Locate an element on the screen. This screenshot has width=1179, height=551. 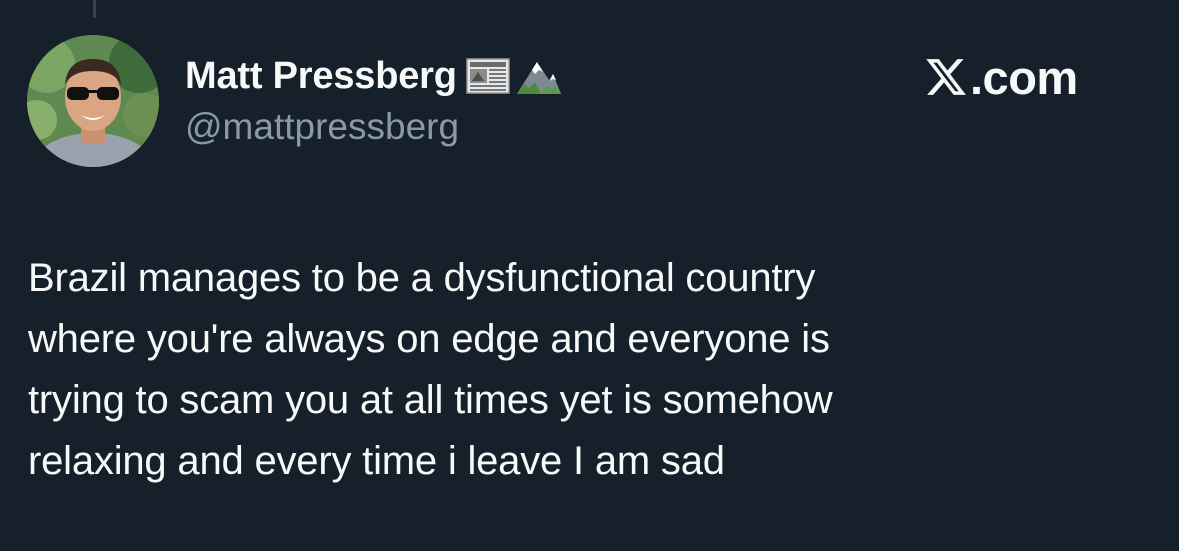
brand-watermark: .com is located at coordinates (1001, 77).